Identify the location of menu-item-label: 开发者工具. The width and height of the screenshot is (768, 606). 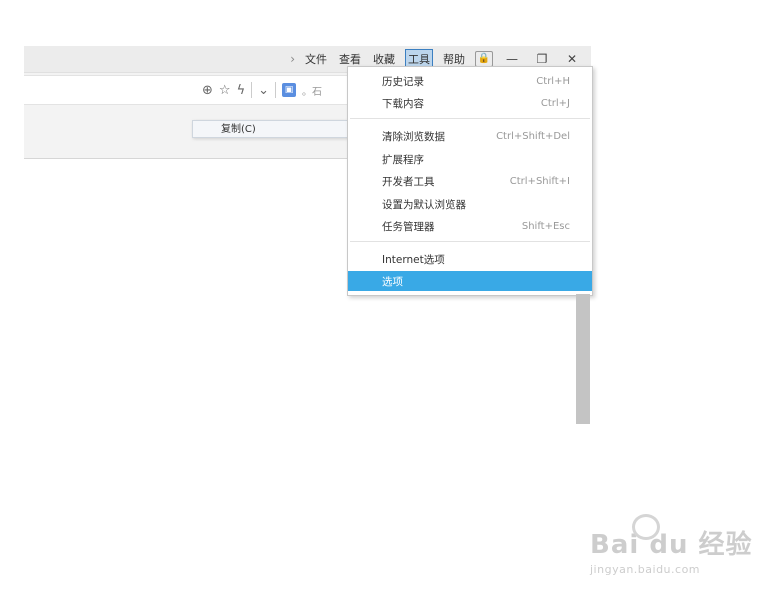
(408, 181).